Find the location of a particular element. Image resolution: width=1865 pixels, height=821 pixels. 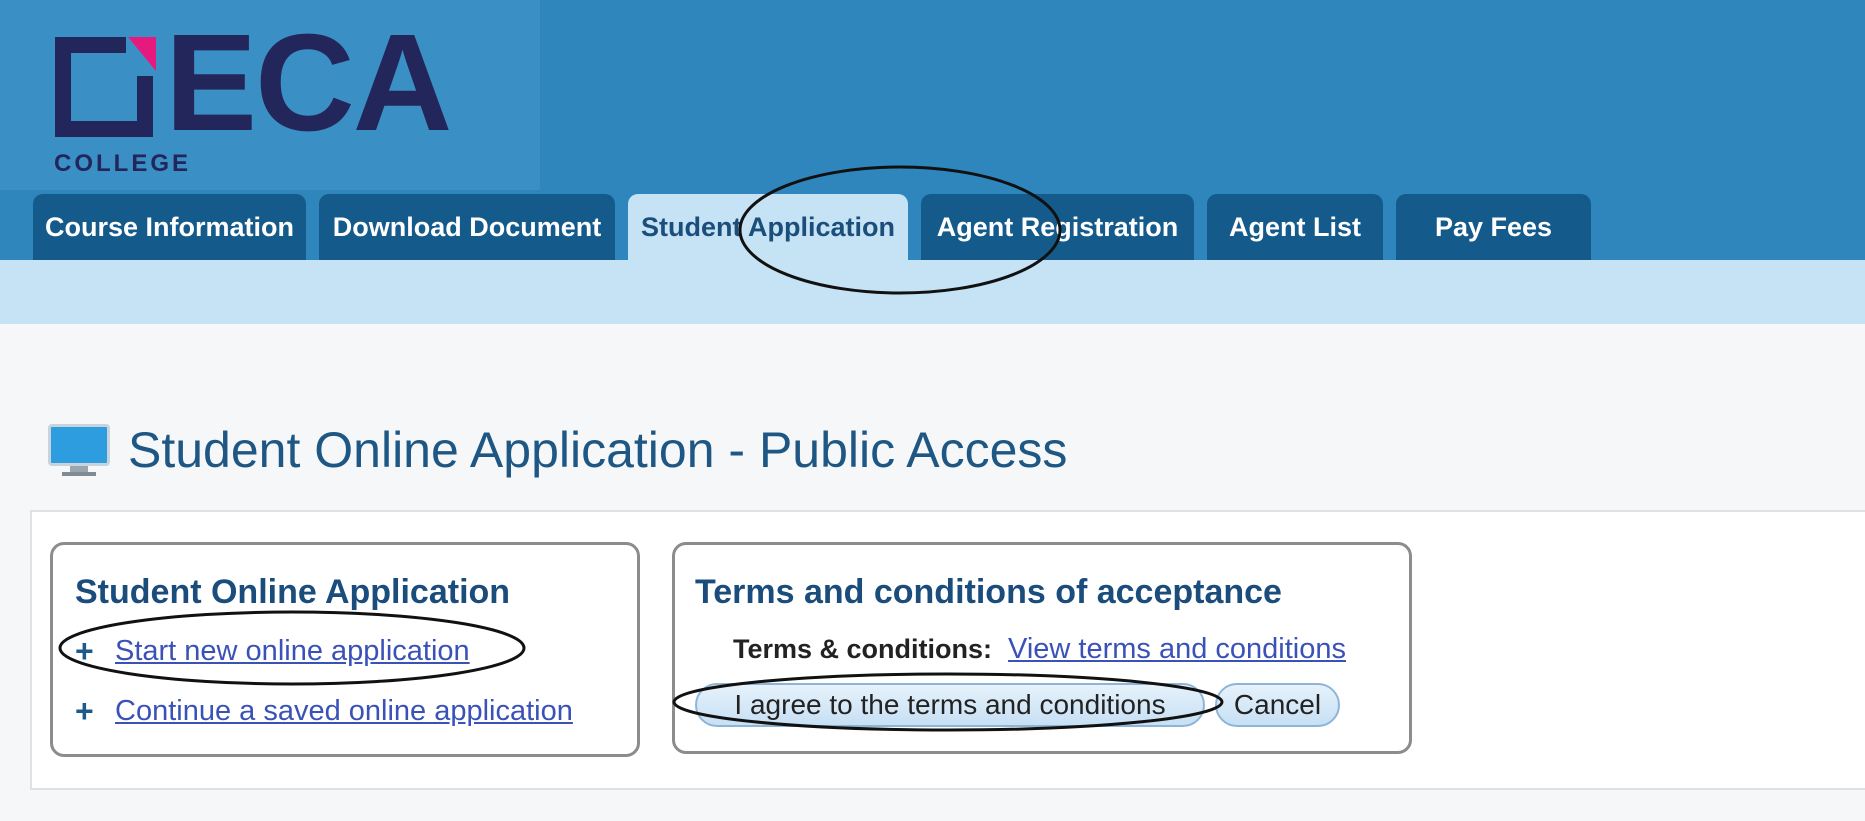

view-terms-link: View terms and conditions is located at coordinates (1177, 649).